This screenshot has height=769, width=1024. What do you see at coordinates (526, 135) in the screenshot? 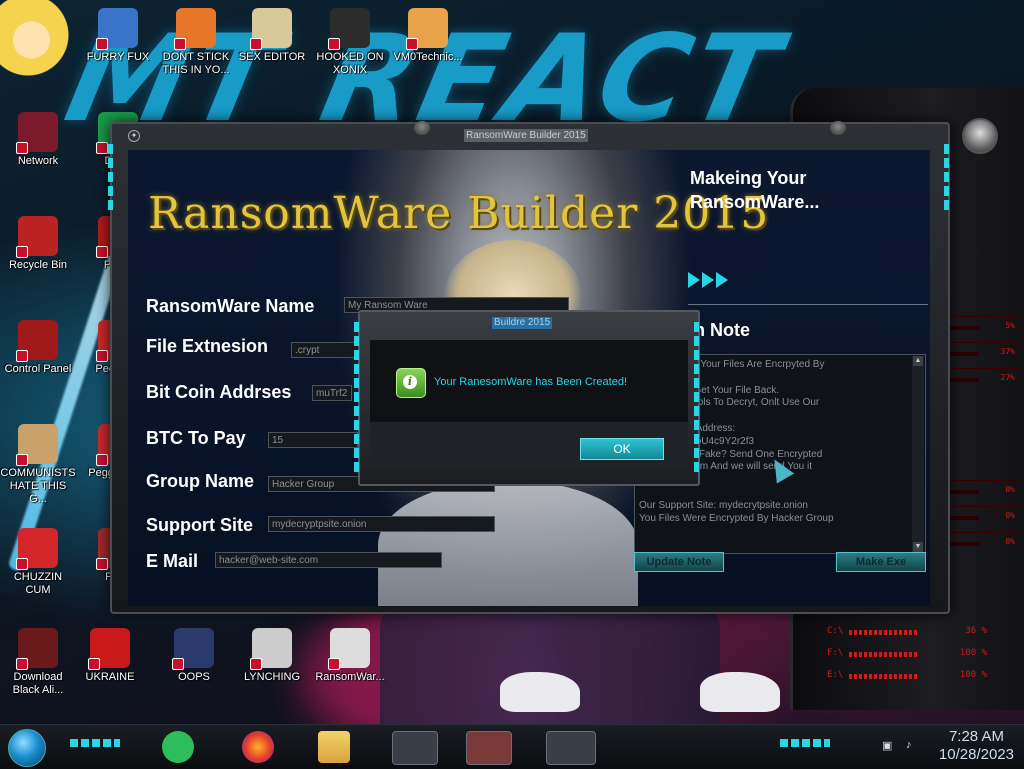
I see `window-title: RansomWare Builder 2015` at bounding box center [526, 135].